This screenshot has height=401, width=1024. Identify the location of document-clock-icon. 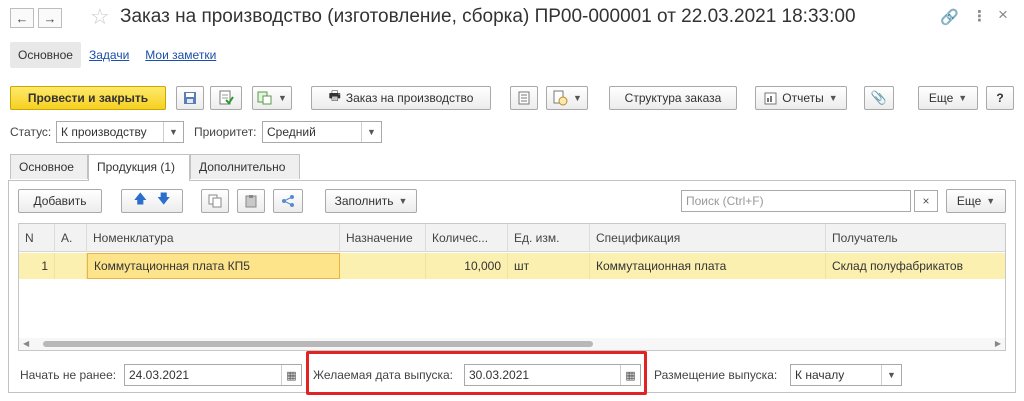
(560, 98).